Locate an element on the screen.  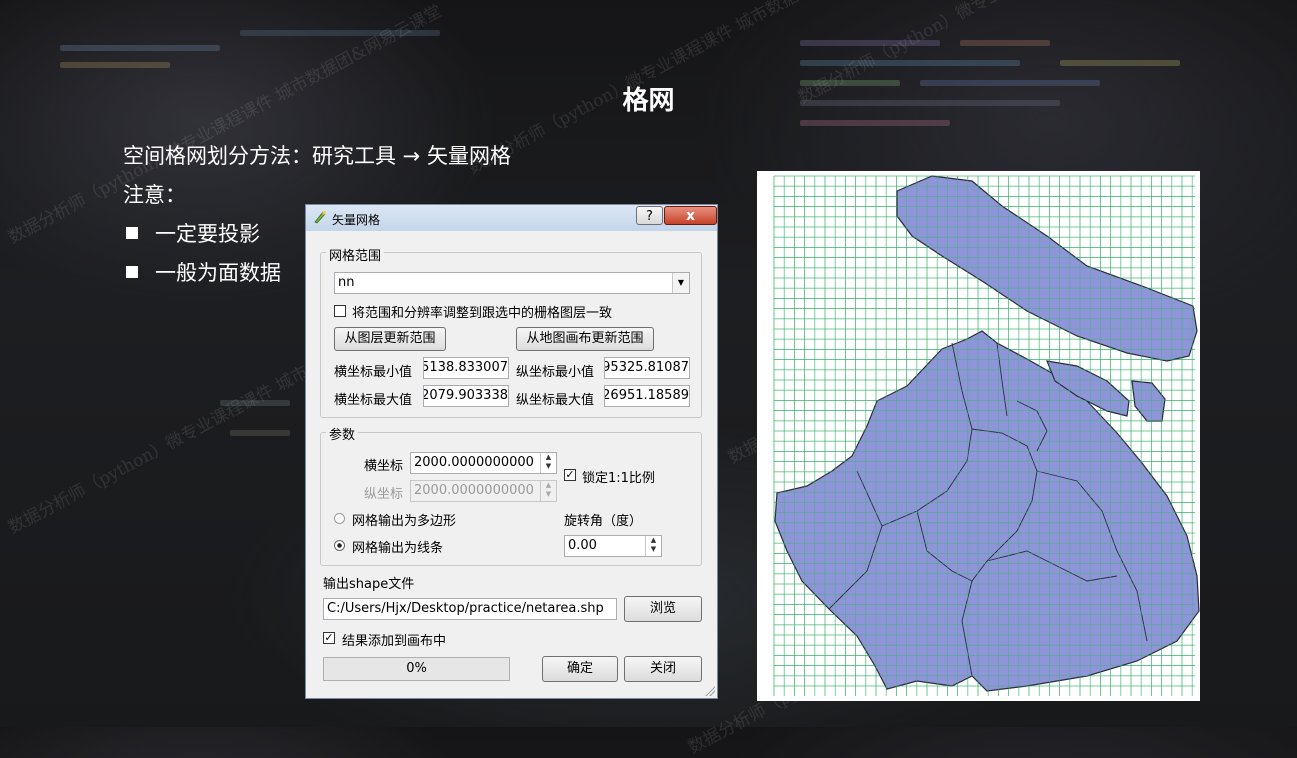
polygon-output-label: 网格输出为多边形 is located at coordinates (404, 521).